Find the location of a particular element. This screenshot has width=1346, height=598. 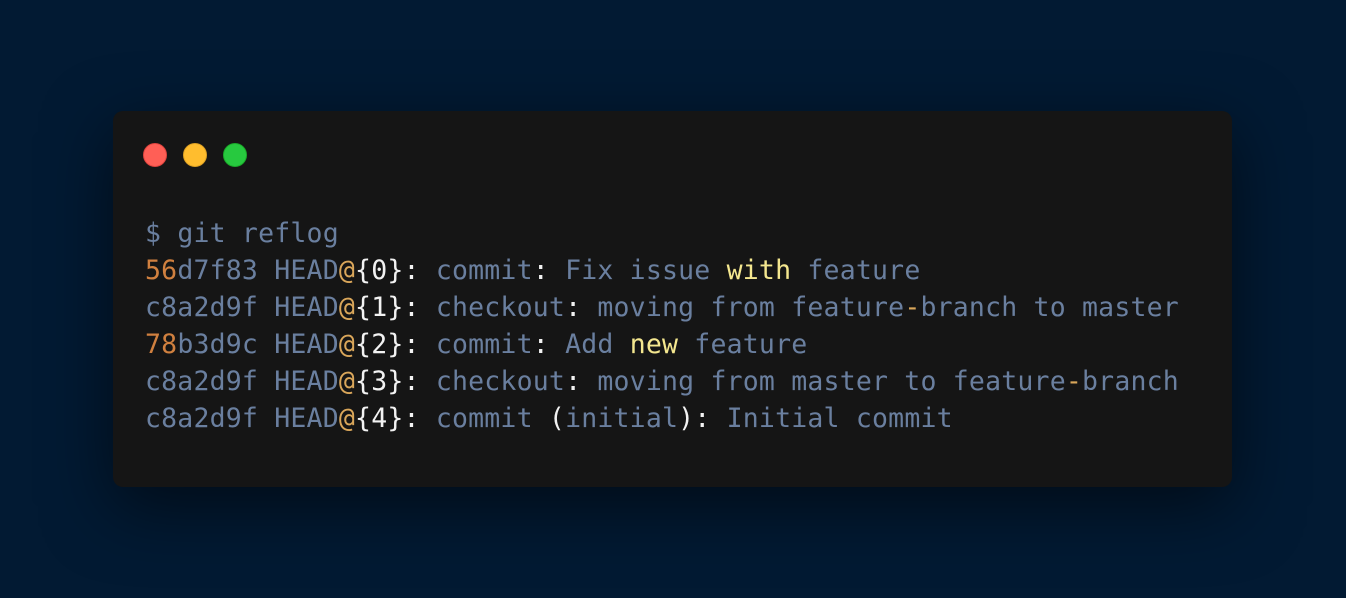

window-controls is located at coordinates (195, 155).